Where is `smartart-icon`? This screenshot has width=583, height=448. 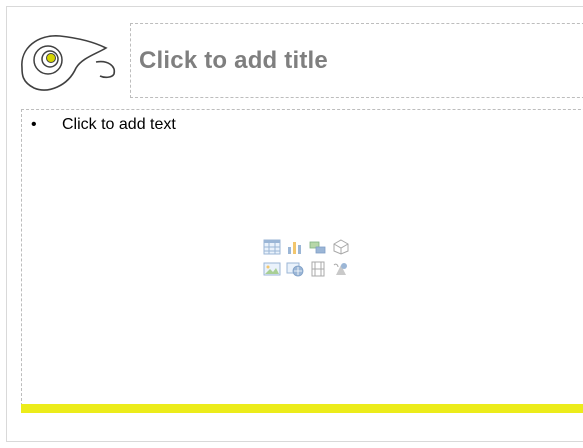 smartart-icon is located at coordinates (318, 247).